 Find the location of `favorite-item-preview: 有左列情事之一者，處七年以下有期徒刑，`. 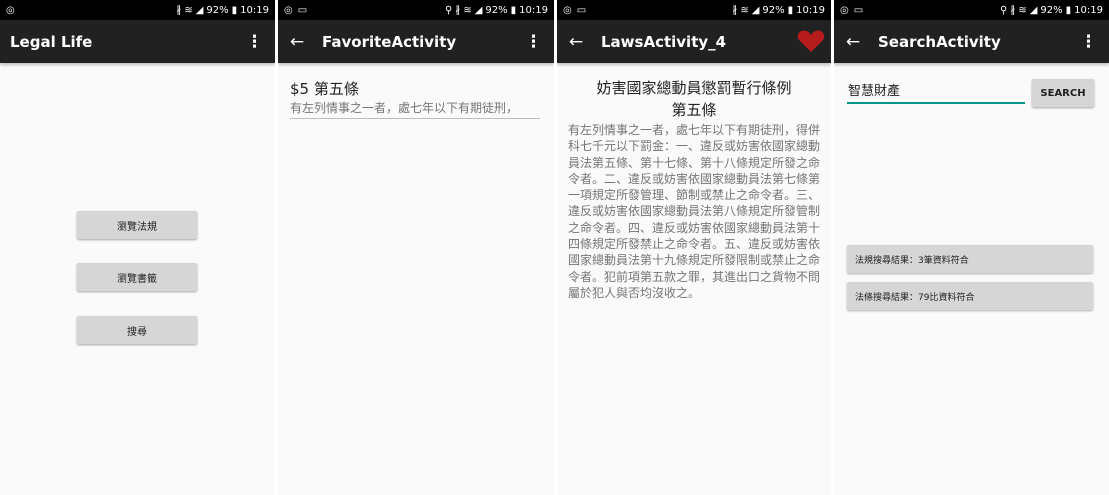

favorite-item-preview: 有左列情事之一者，處七年以下有期徒刑， is located at coordinates (415, 109).